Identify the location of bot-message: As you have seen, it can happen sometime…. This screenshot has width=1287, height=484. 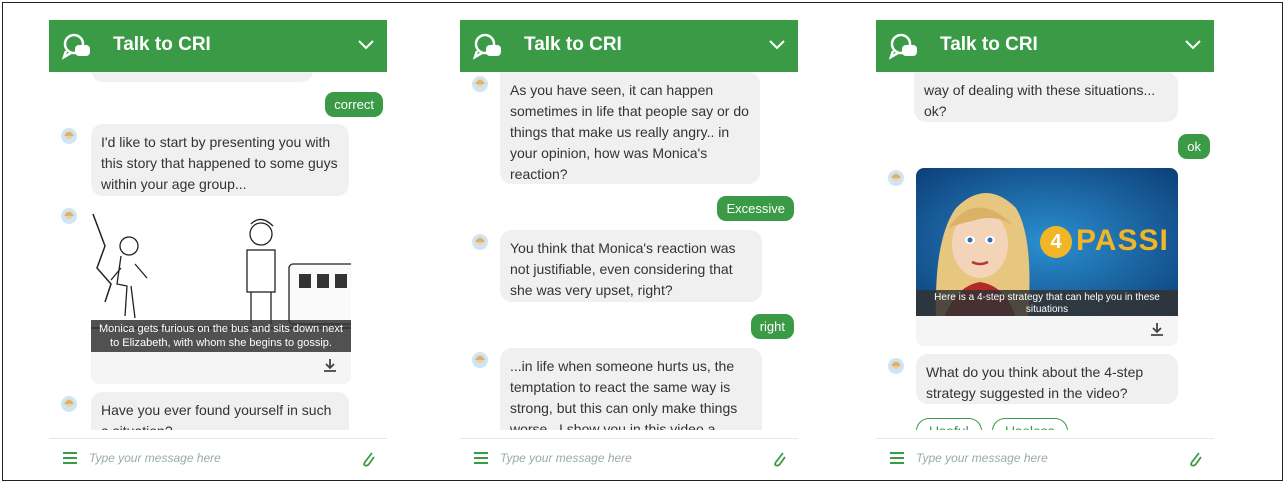
(630, 128).